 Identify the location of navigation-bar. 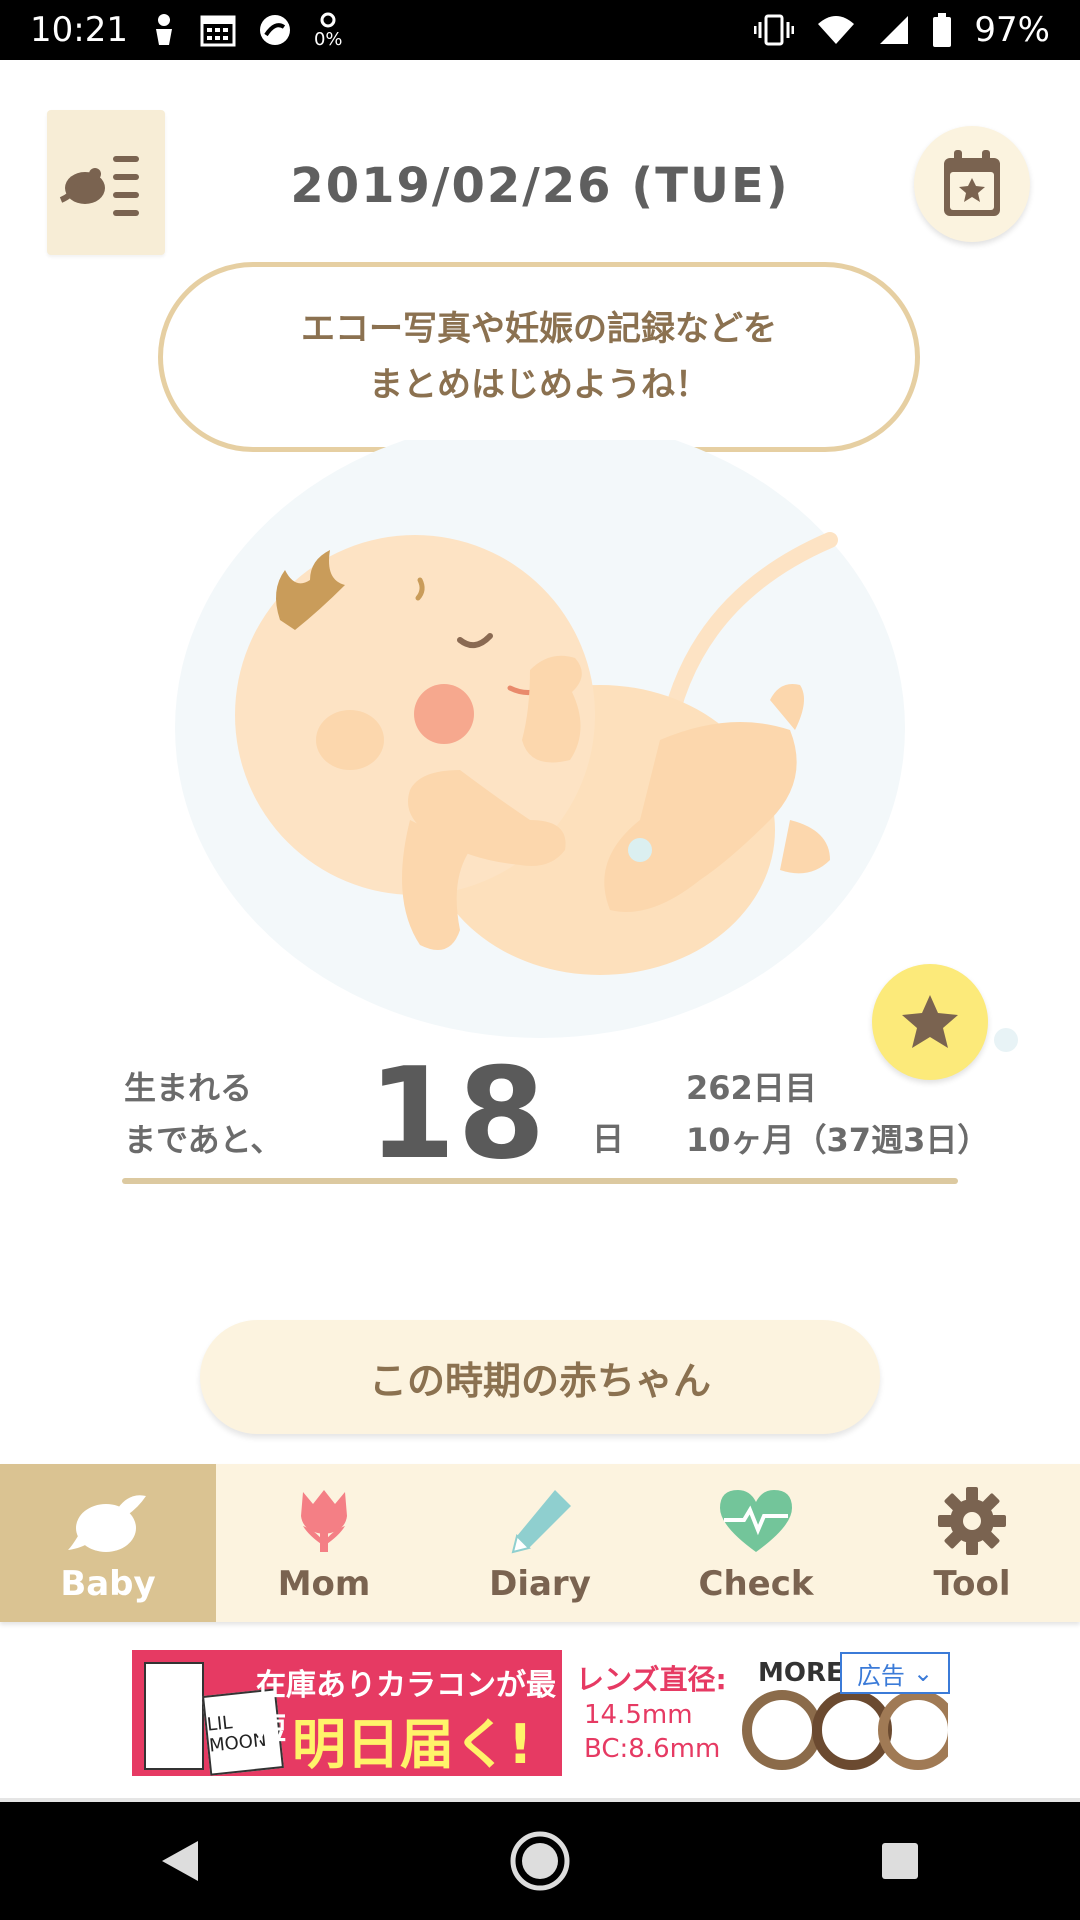
(540, 1861).